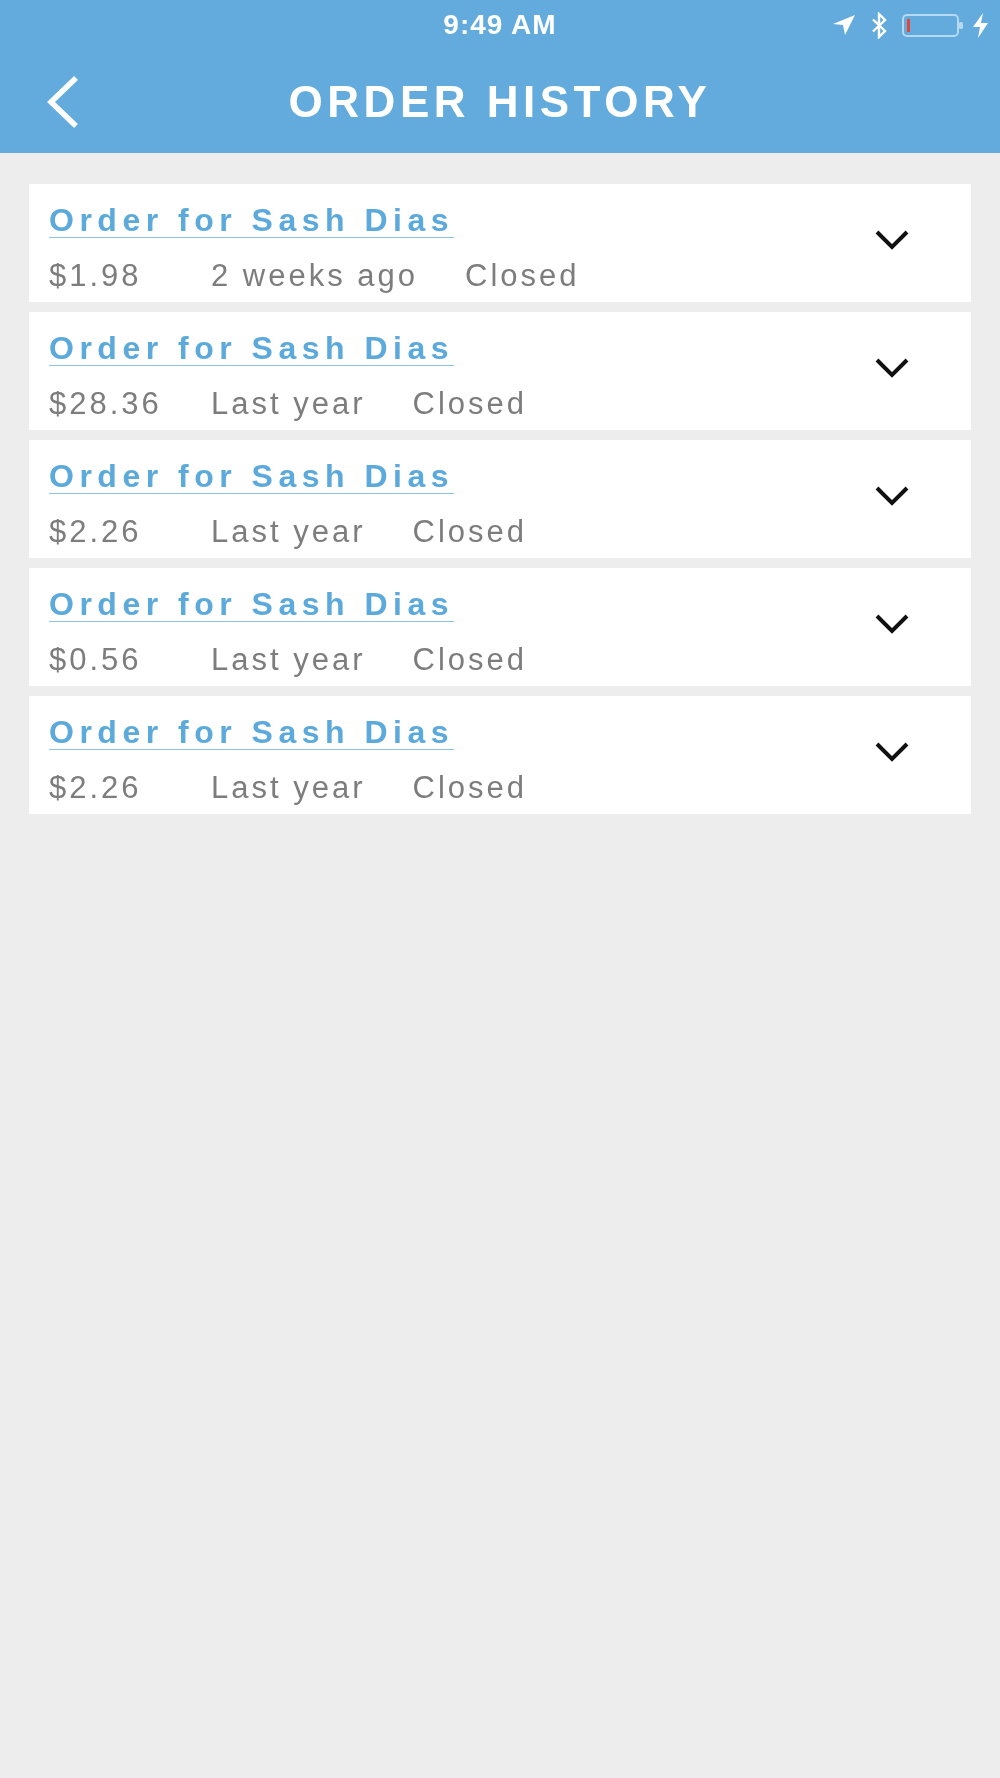 This screenshot has width=1000, height=1778. What do you see at coordinates (500, 101) in the screenshot?
I see `page-title: ORDER HISTORY` at bounding box center [500, 101].